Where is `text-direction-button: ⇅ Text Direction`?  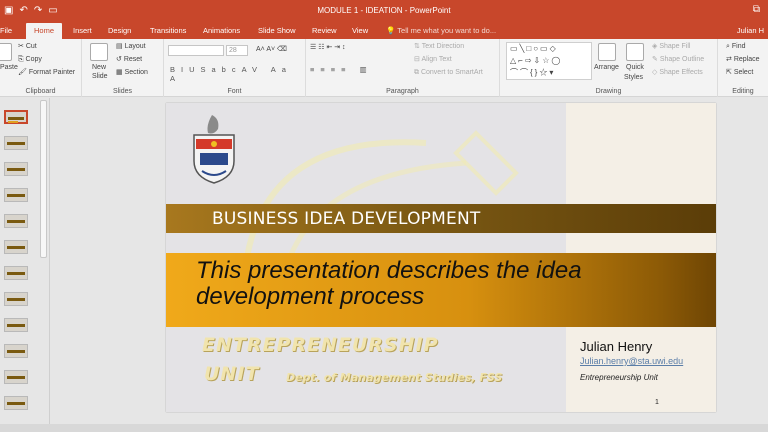 text-direction-button: ⇅ Text Direction is located at coordinates (439, 47).